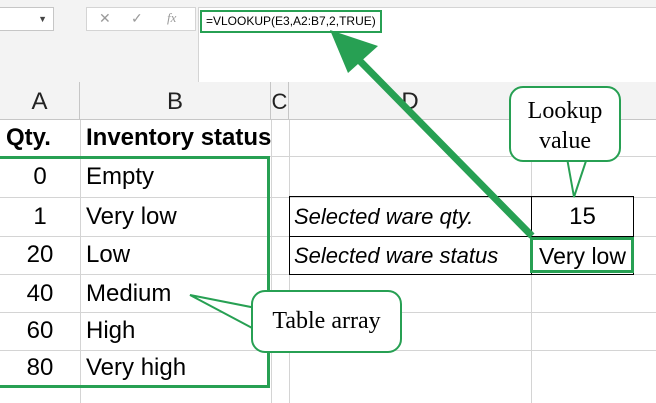 The width and height of the screenshot is (656, 403). I want to click on callout-lookup-line2: value, so click(565, 141).